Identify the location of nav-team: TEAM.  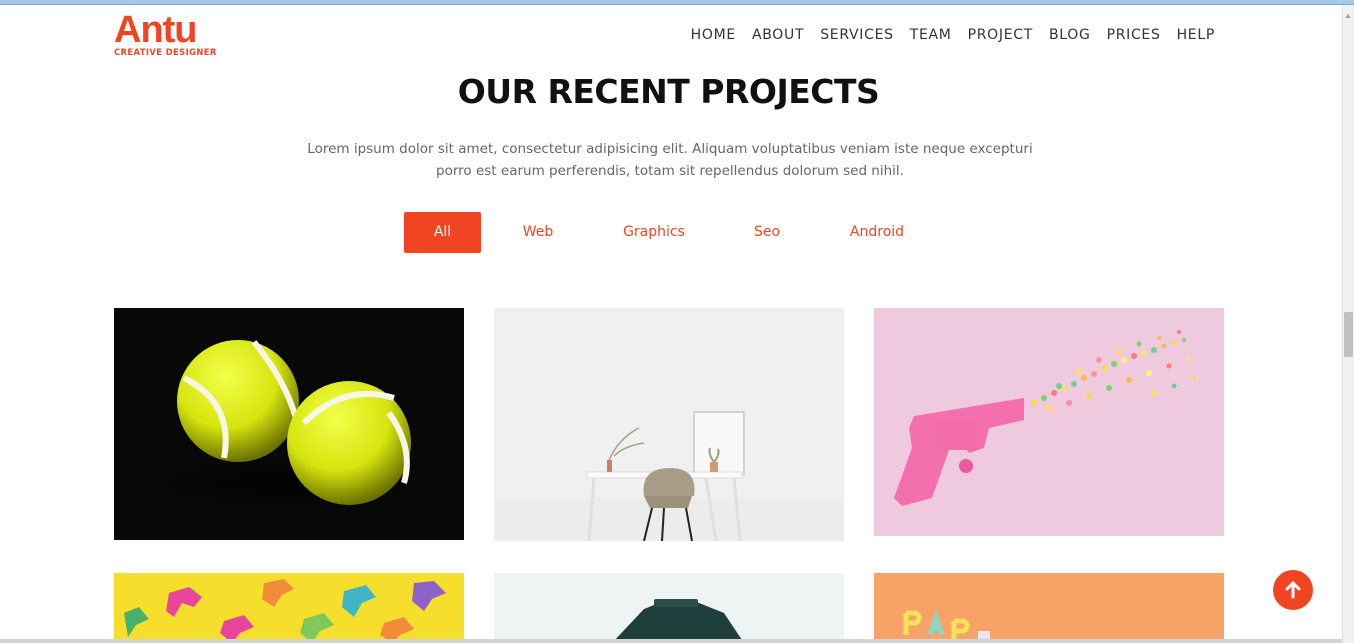
(931, 35).